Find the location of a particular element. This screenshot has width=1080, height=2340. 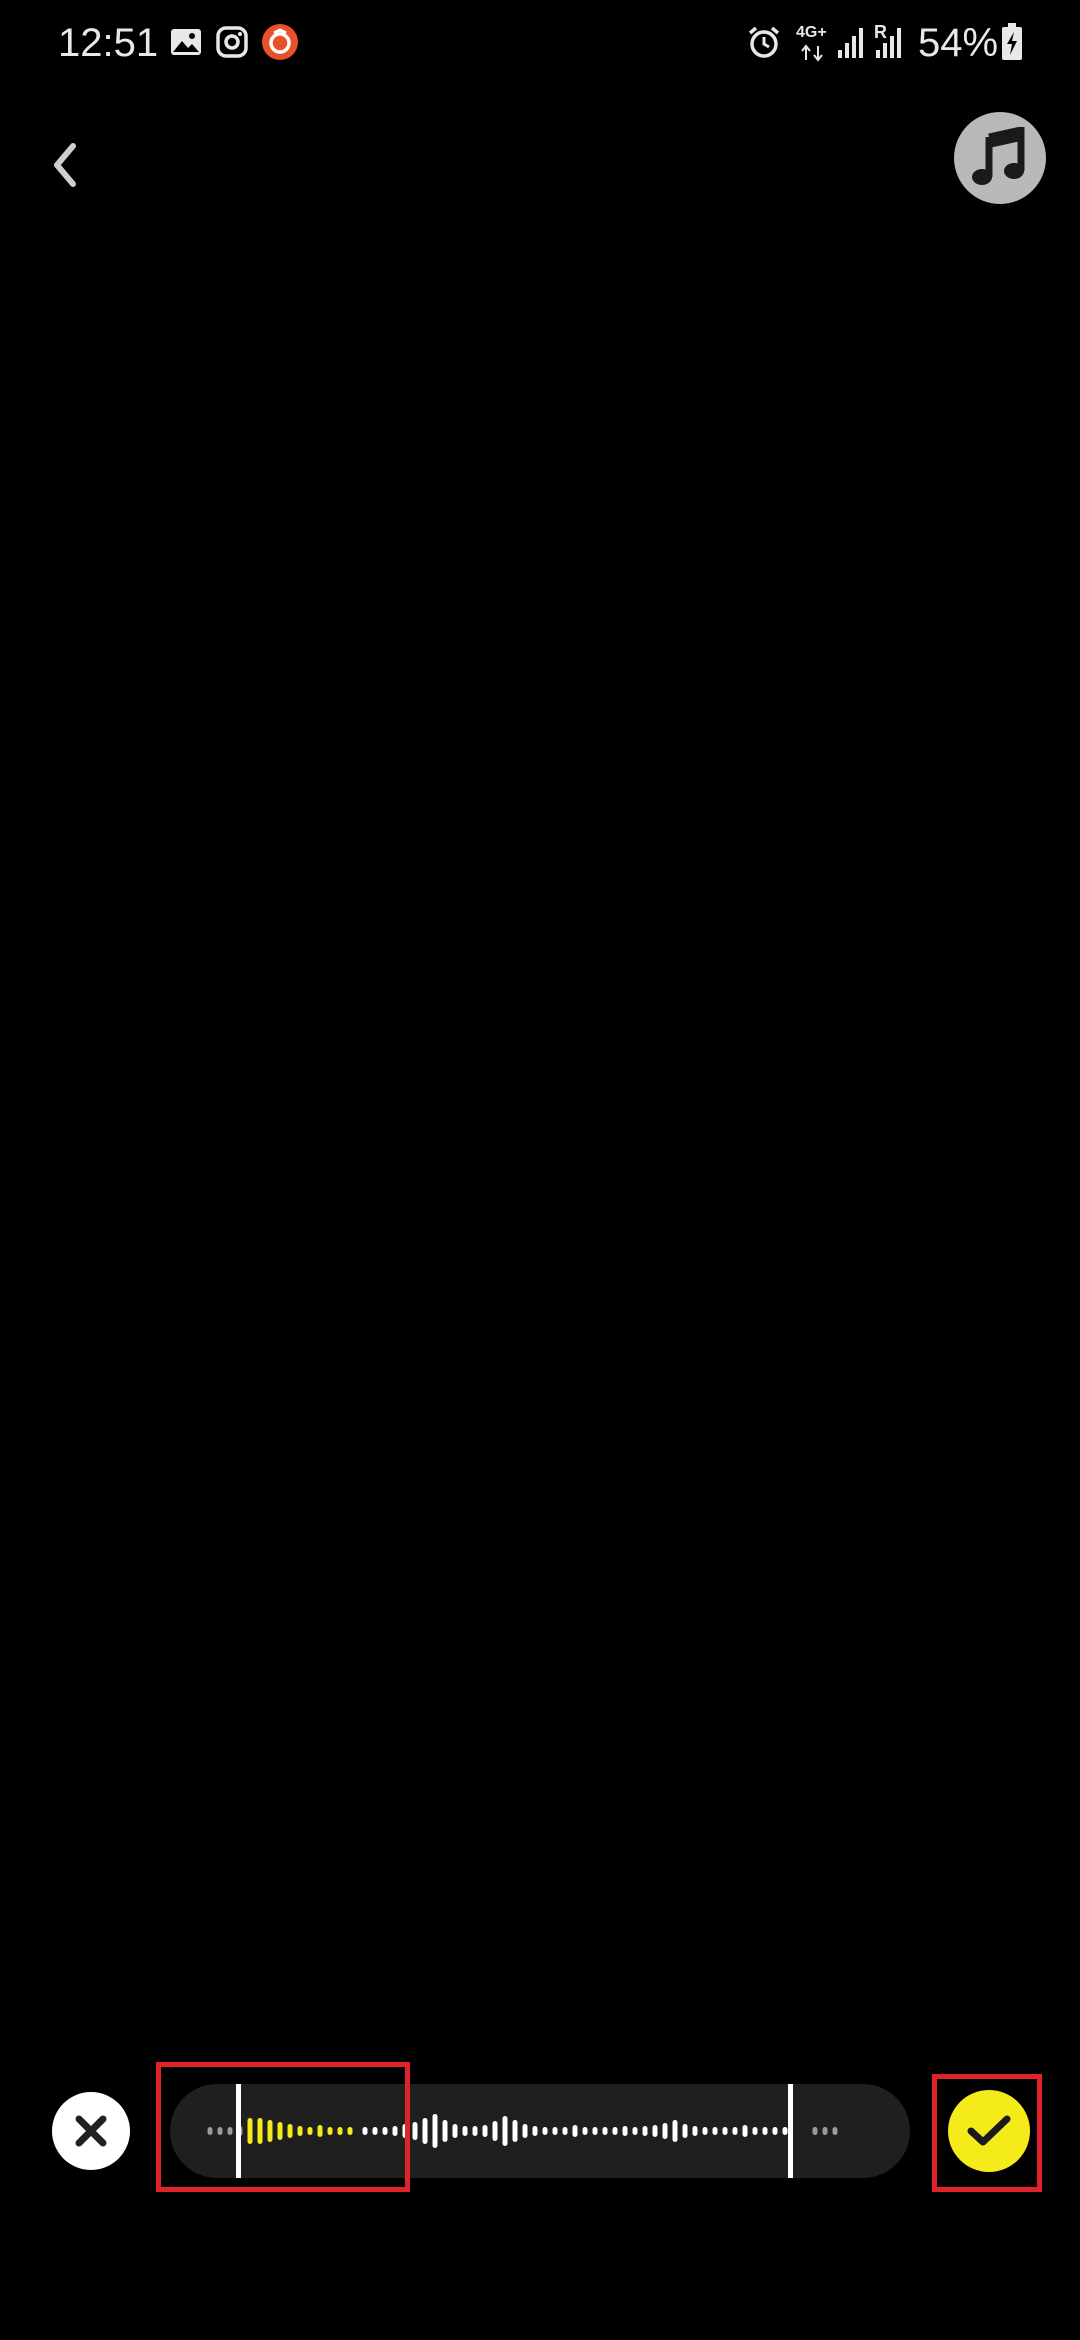

confirm-button-highlight is located at coordinates (987, 2133).